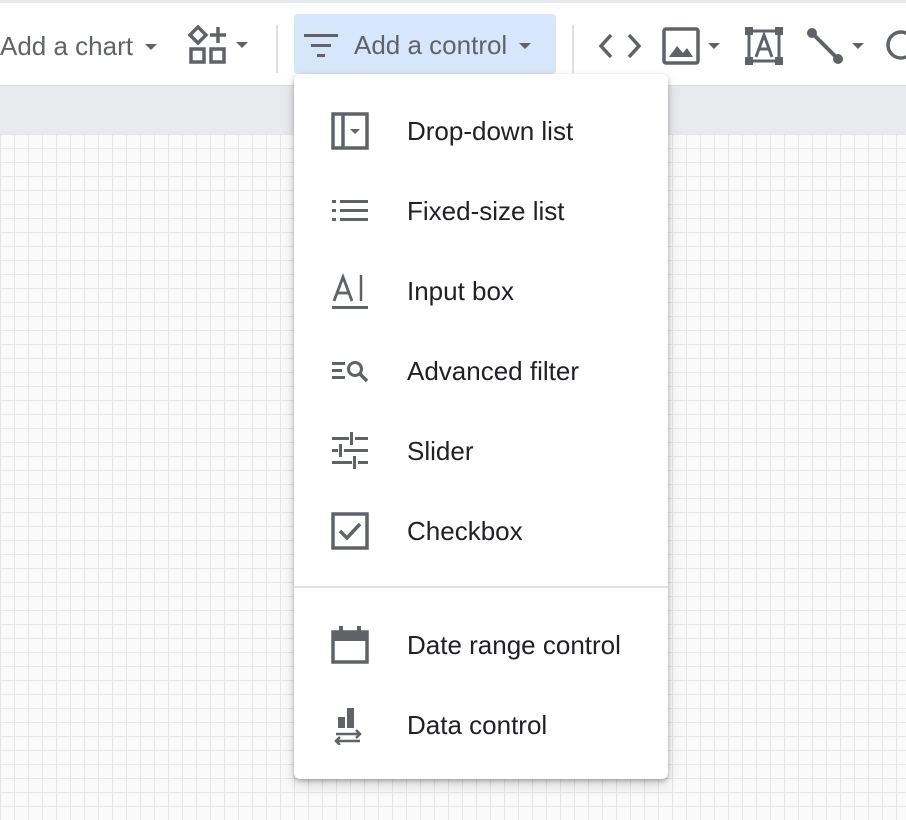 The image size is (906, 820). What do you see at coordinates (490, 130) in the screenshot?
I see `menu-item-label: Drop-down list` at bounding box center [490, 130].